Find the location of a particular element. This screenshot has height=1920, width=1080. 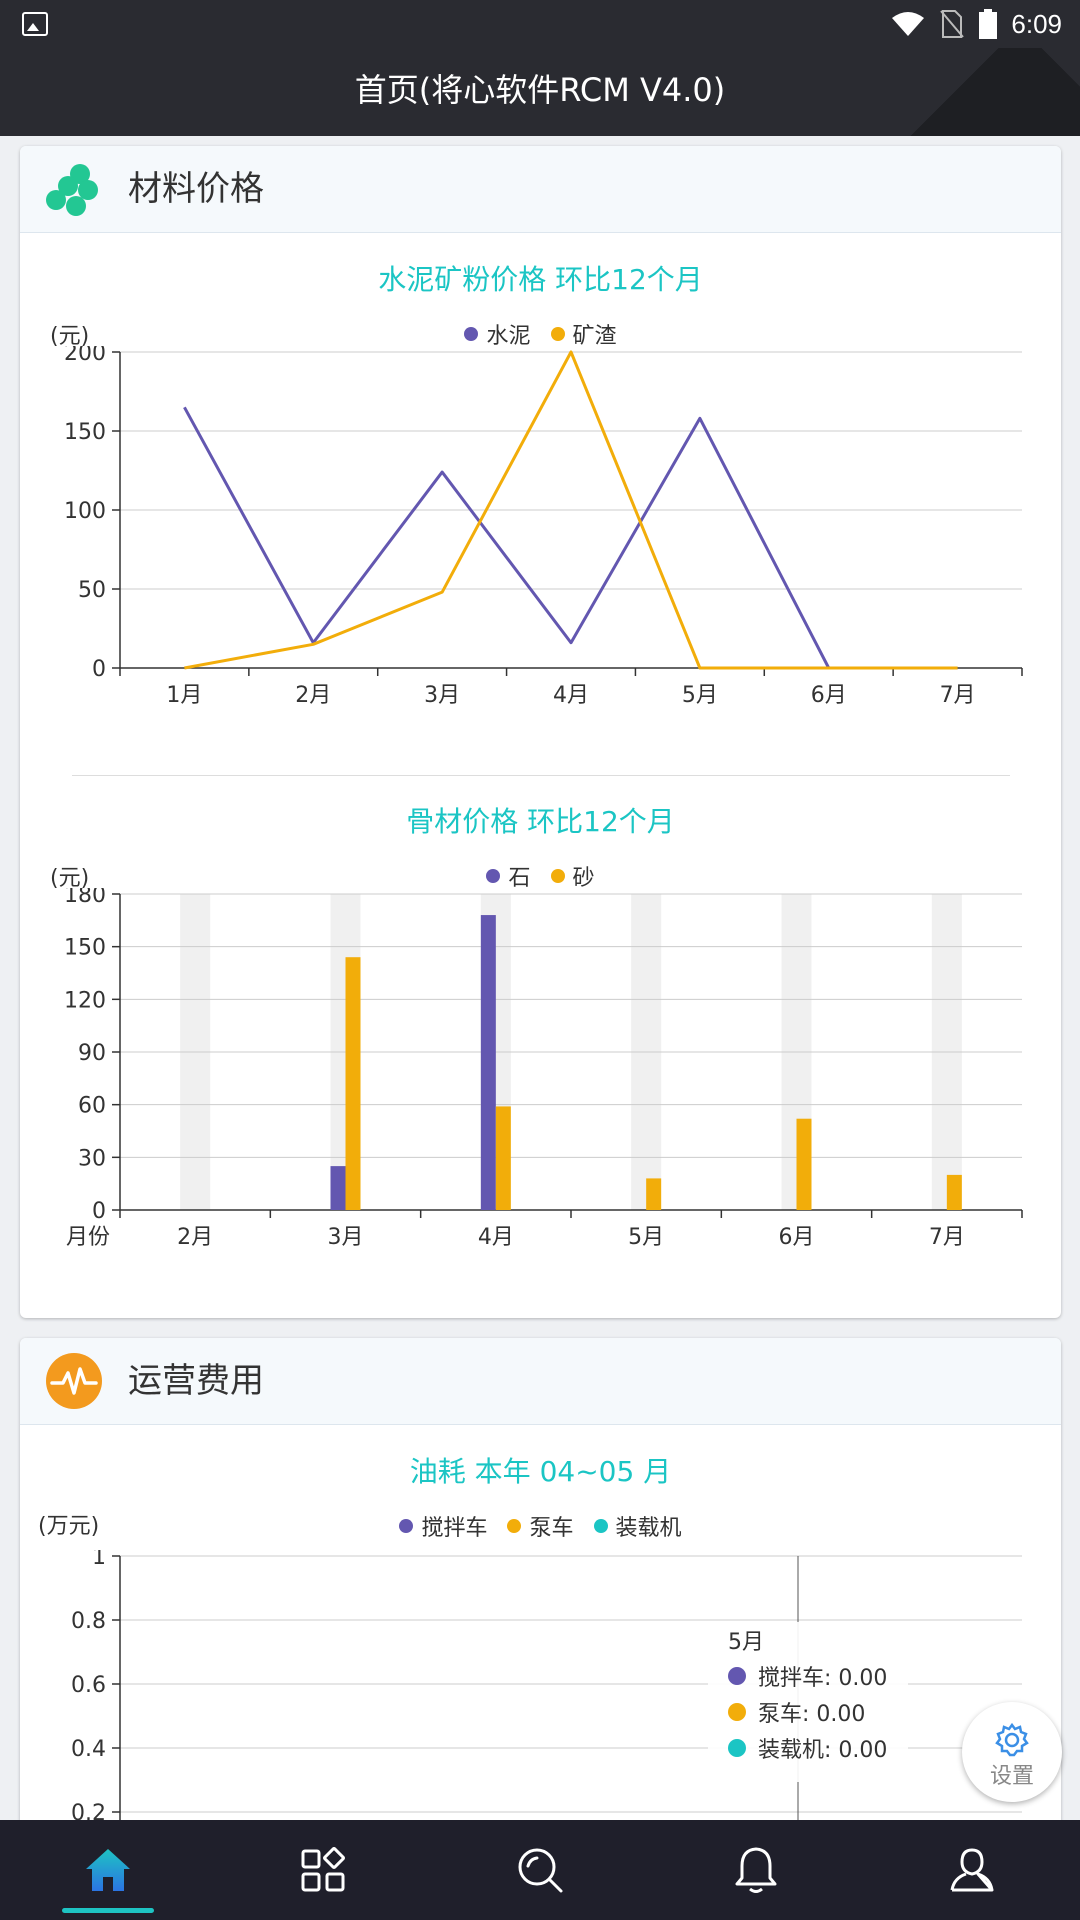

chart-divider is located at coordinates (541, 775).